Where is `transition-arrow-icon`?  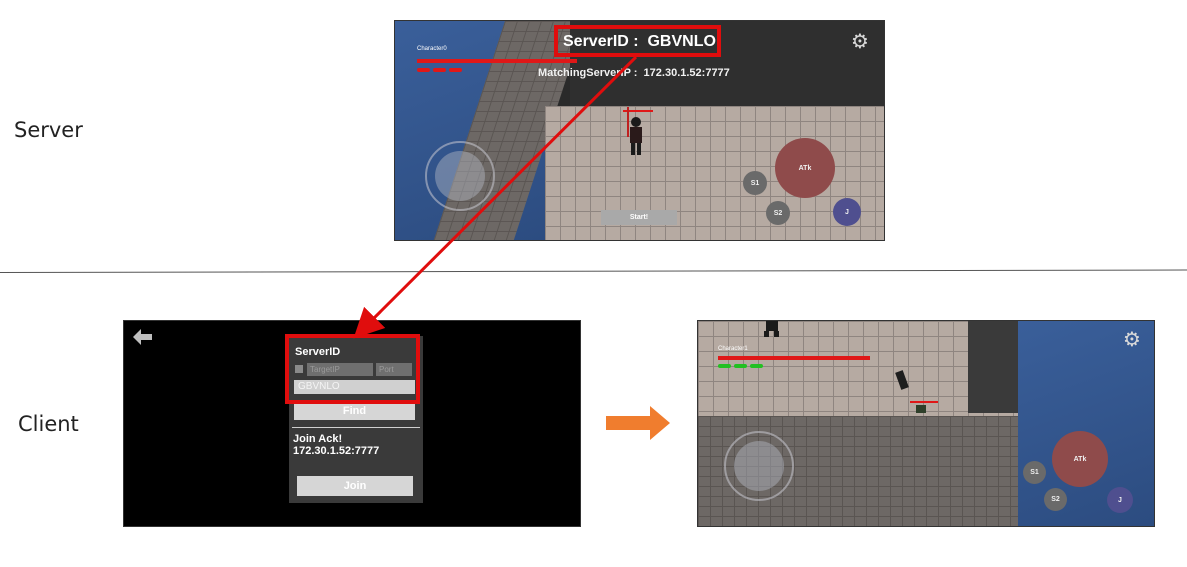 transition-arrow-icon is located at coordinates (638, 423).